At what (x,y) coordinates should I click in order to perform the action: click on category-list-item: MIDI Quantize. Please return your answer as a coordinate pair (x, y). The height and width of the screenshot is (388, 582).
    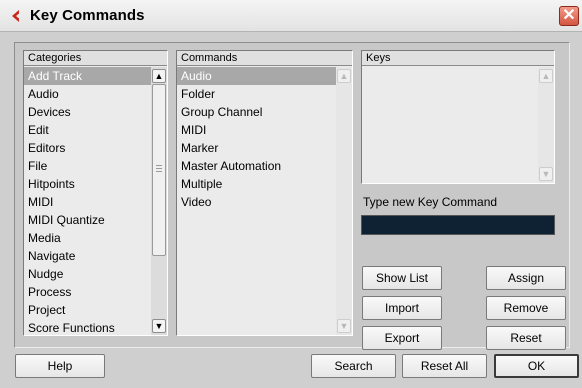
    Looking at the image, I should click on (87, 220).